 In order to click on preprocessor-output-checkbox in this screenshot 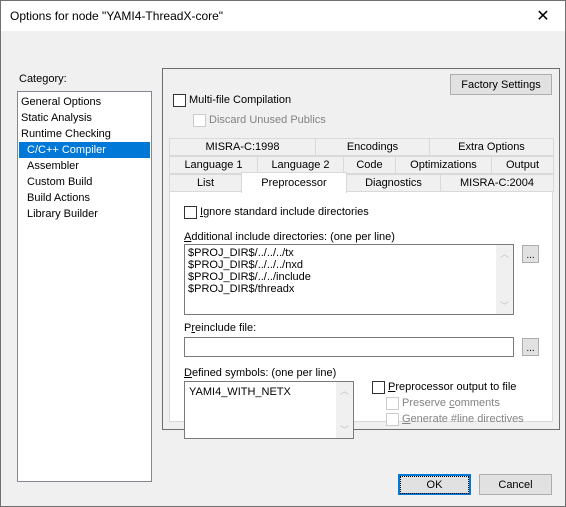, I will do `click(378, 387)`.